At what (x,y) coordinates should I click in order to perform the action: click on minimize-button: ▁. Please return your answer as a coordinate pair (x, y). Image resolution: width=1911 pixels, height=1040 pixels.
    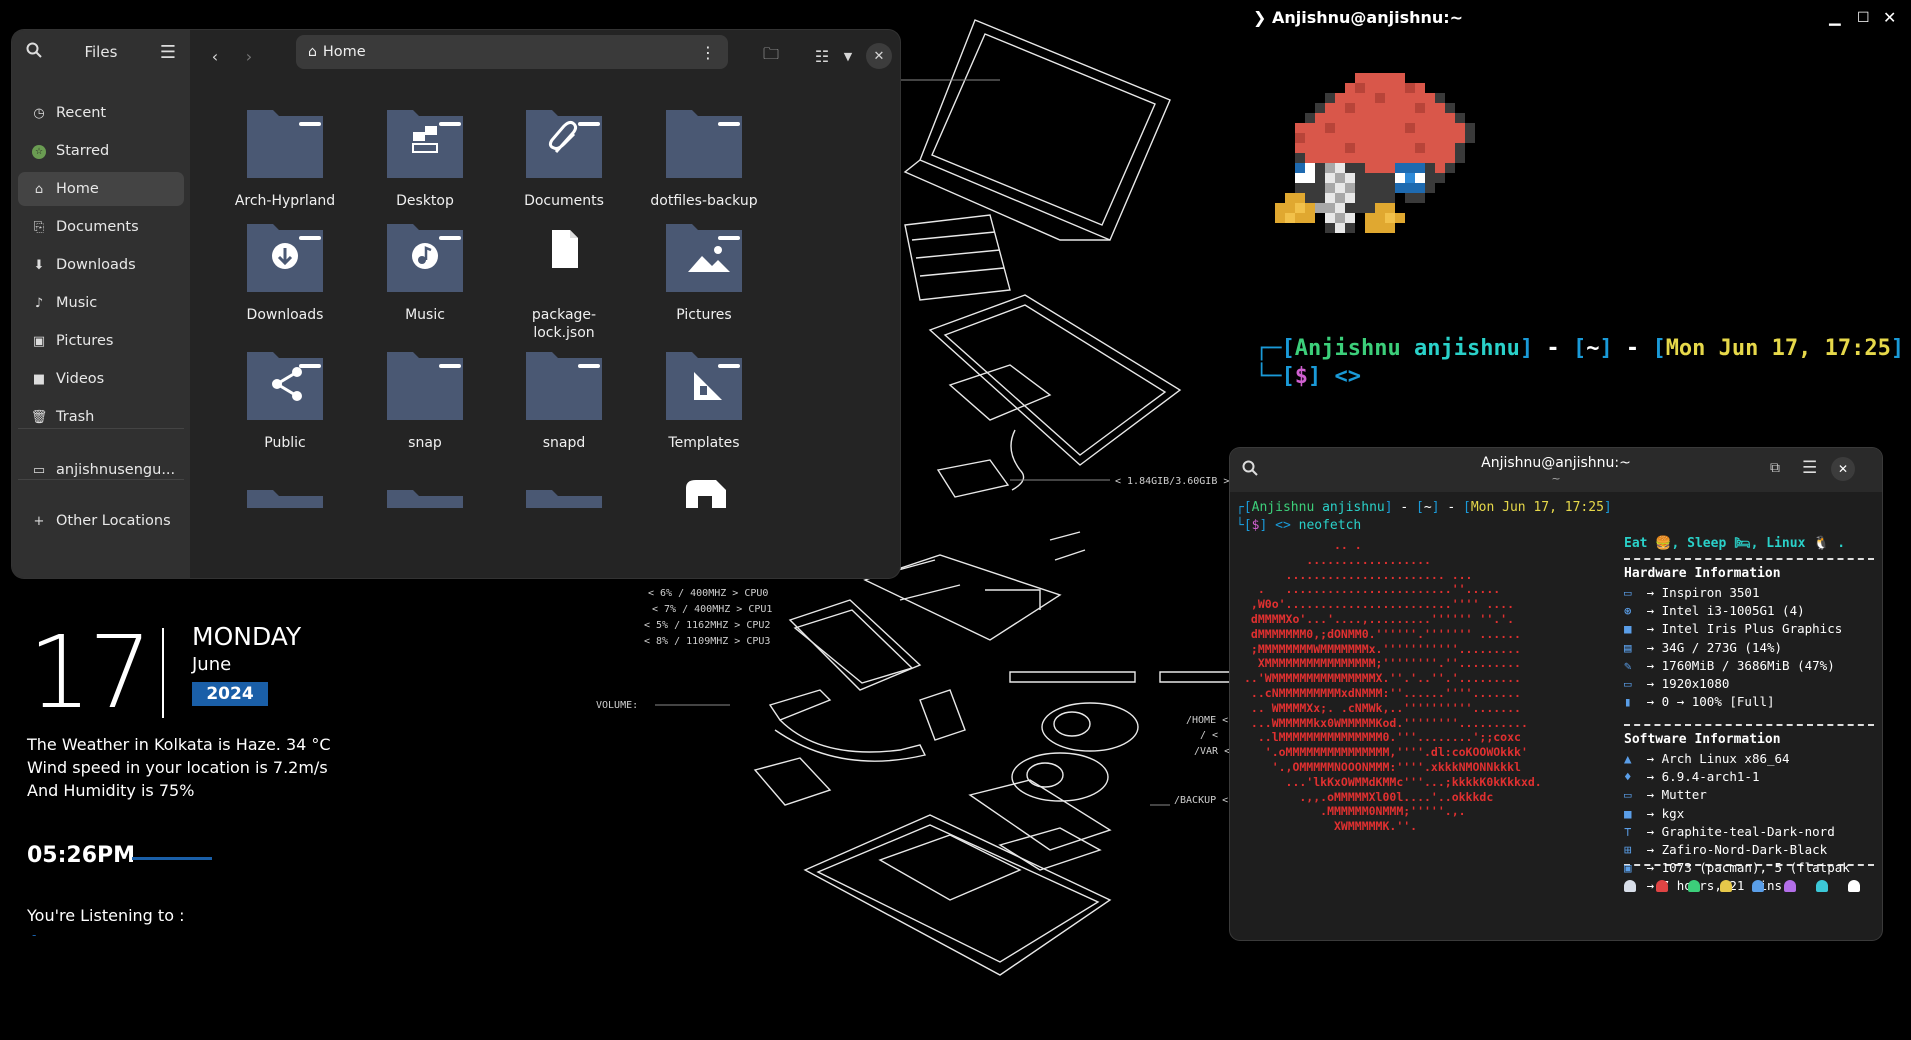
    Looking at the image, I should click on (1835, 17).